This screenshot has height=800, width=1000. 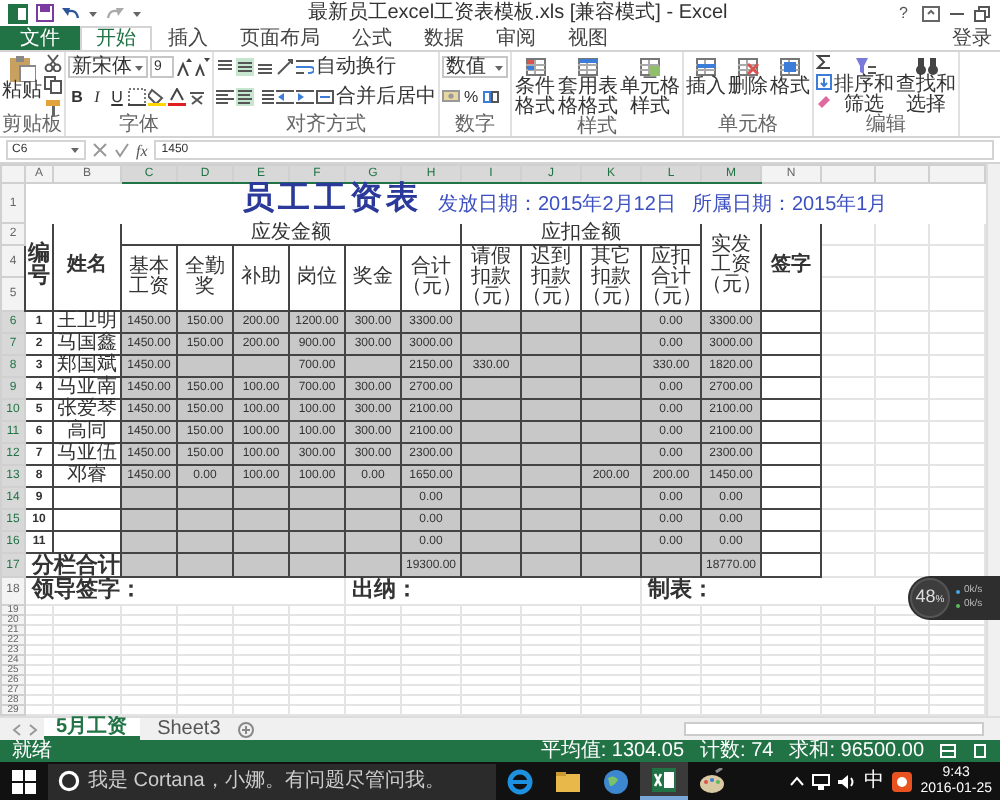 What do you see at coordinates (926, 85) in the screenshot?
I see `editing-button: 查找和选择` at bounding box center [926, 85].